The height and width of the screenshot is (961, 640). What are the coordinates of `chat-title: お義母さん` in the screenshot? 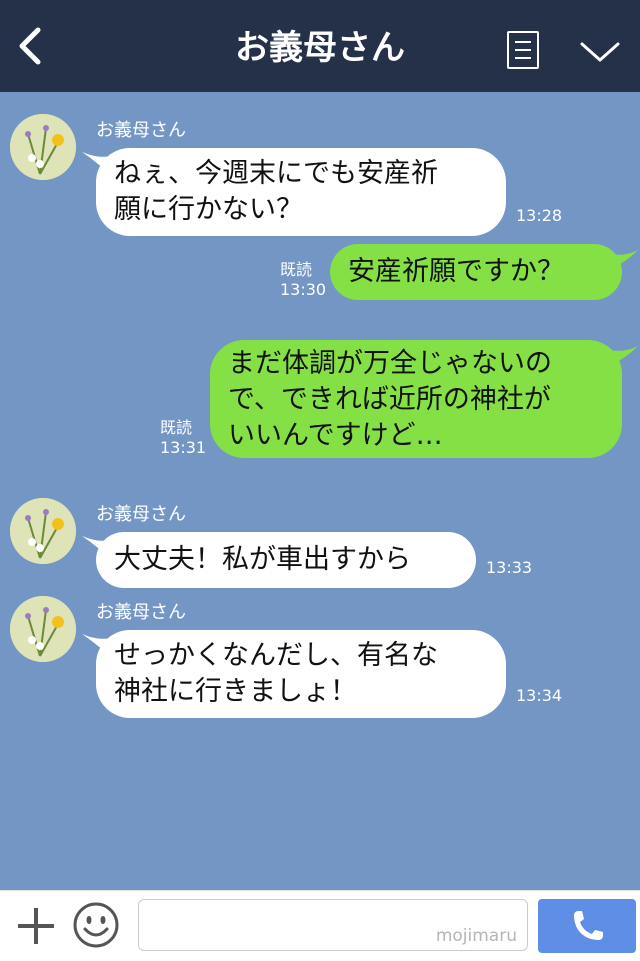 It's located at (320, 48).